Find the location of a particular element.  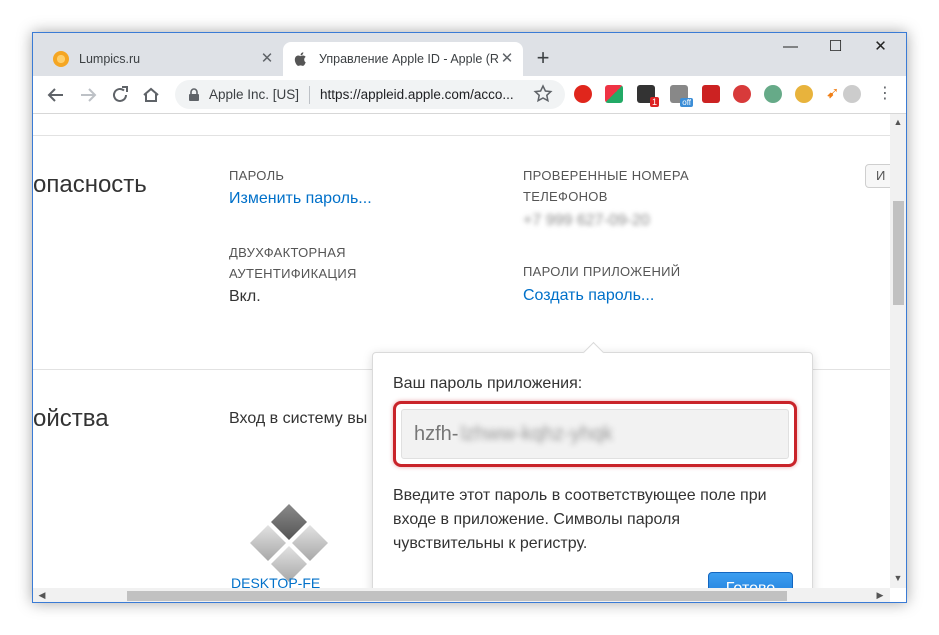

tab-apple-id: Управление Apple ID - Apple (R ✕ is located at coordinates (403, 59).